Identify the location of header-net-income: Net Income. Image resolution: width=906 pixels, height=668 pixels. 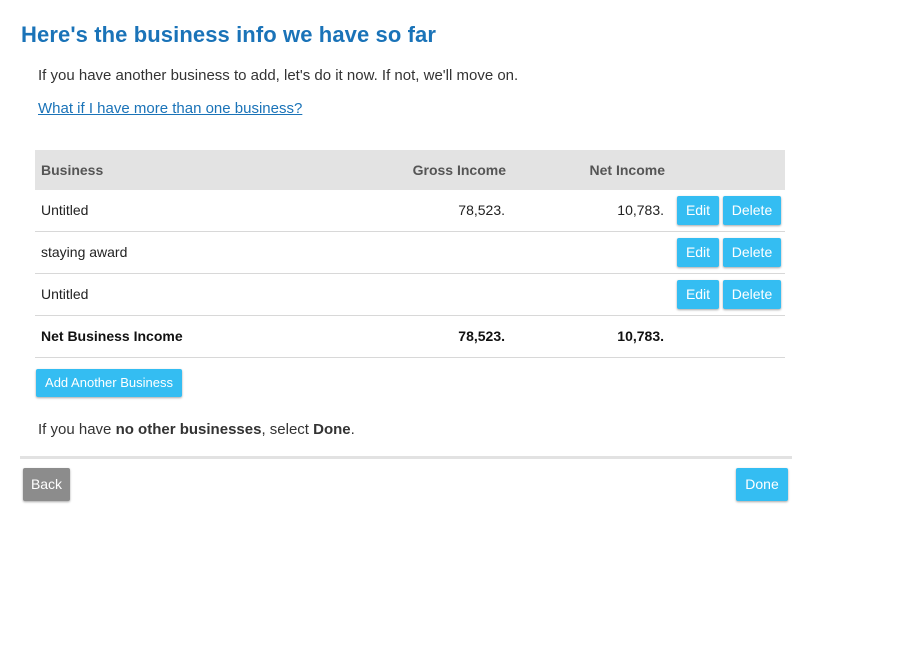
(627, 170).